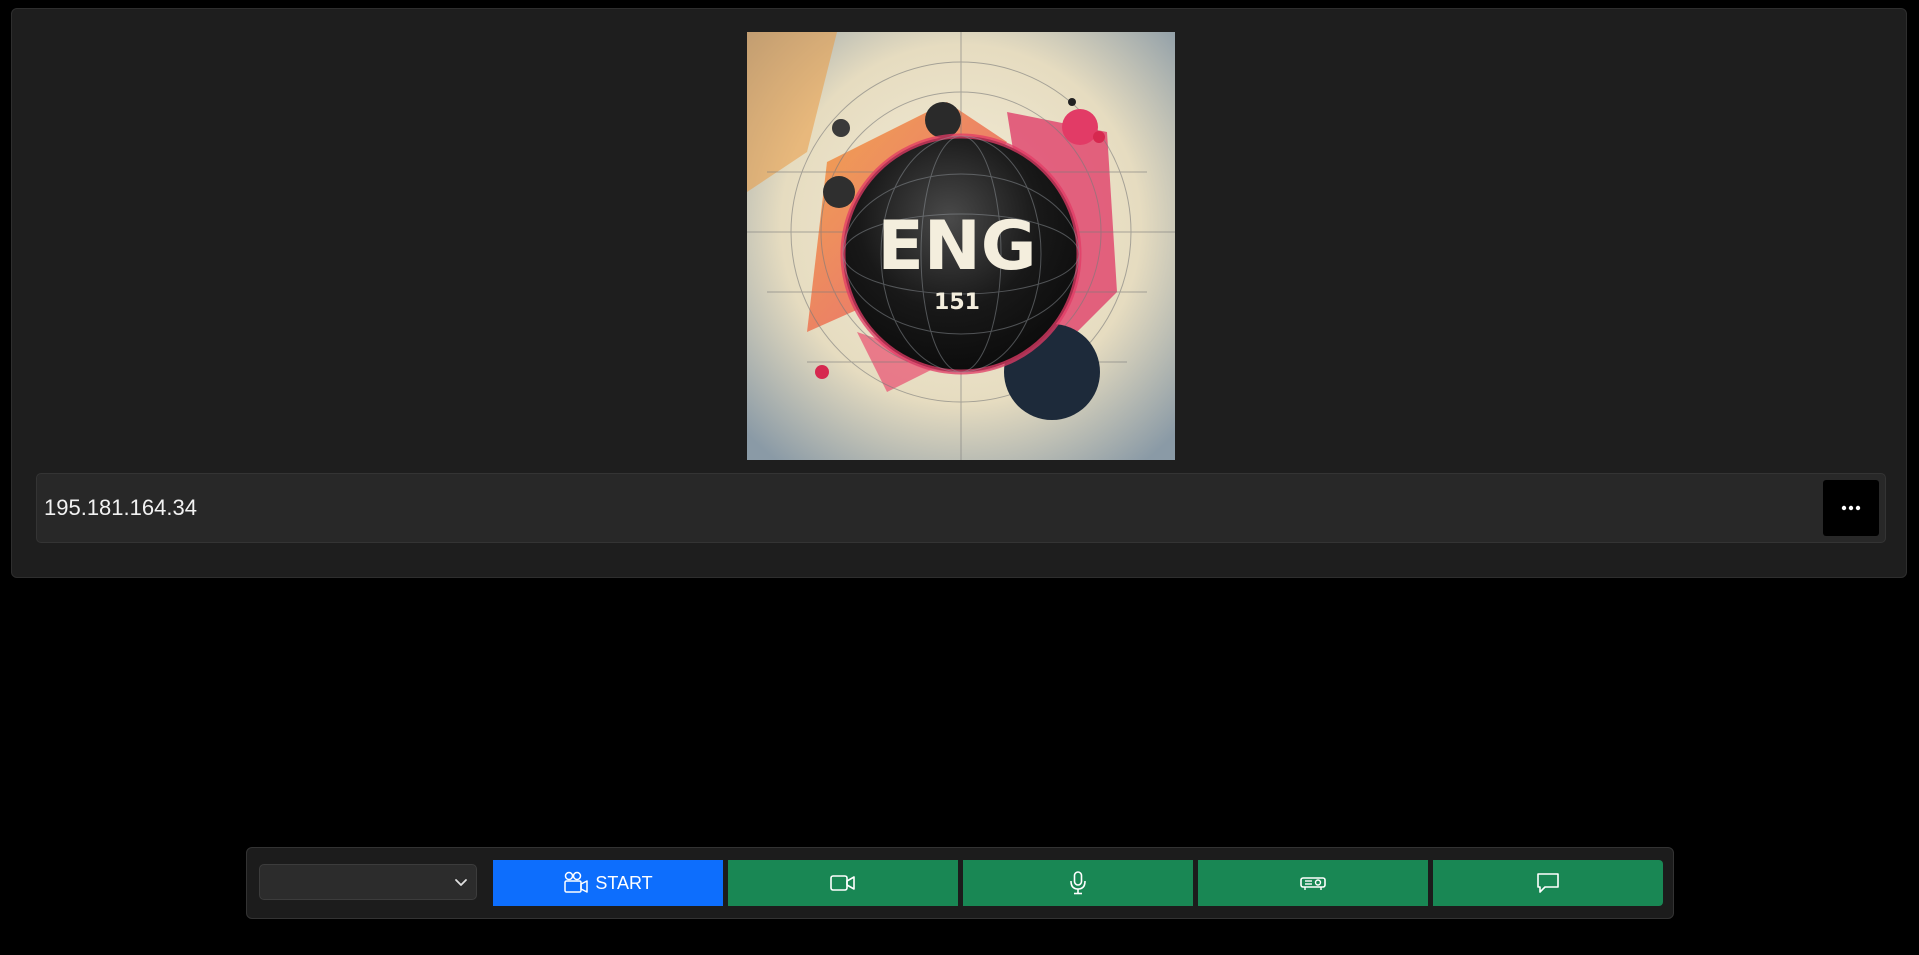  I want to click on stream-info-bar: 195.181.164.34, so click(961, 508).